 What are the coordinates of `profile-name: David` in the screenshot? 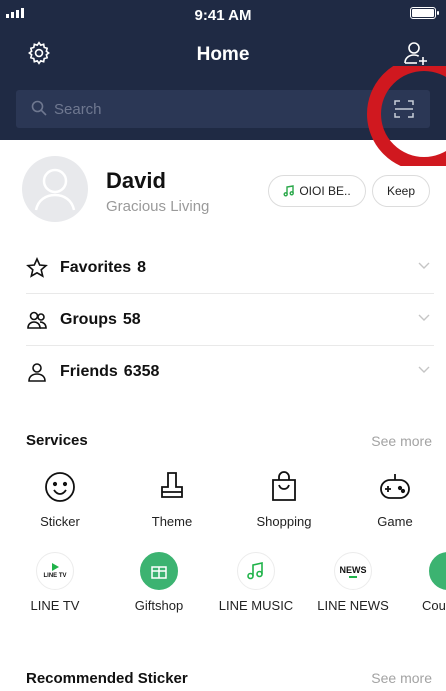 It's located at (136, 180).